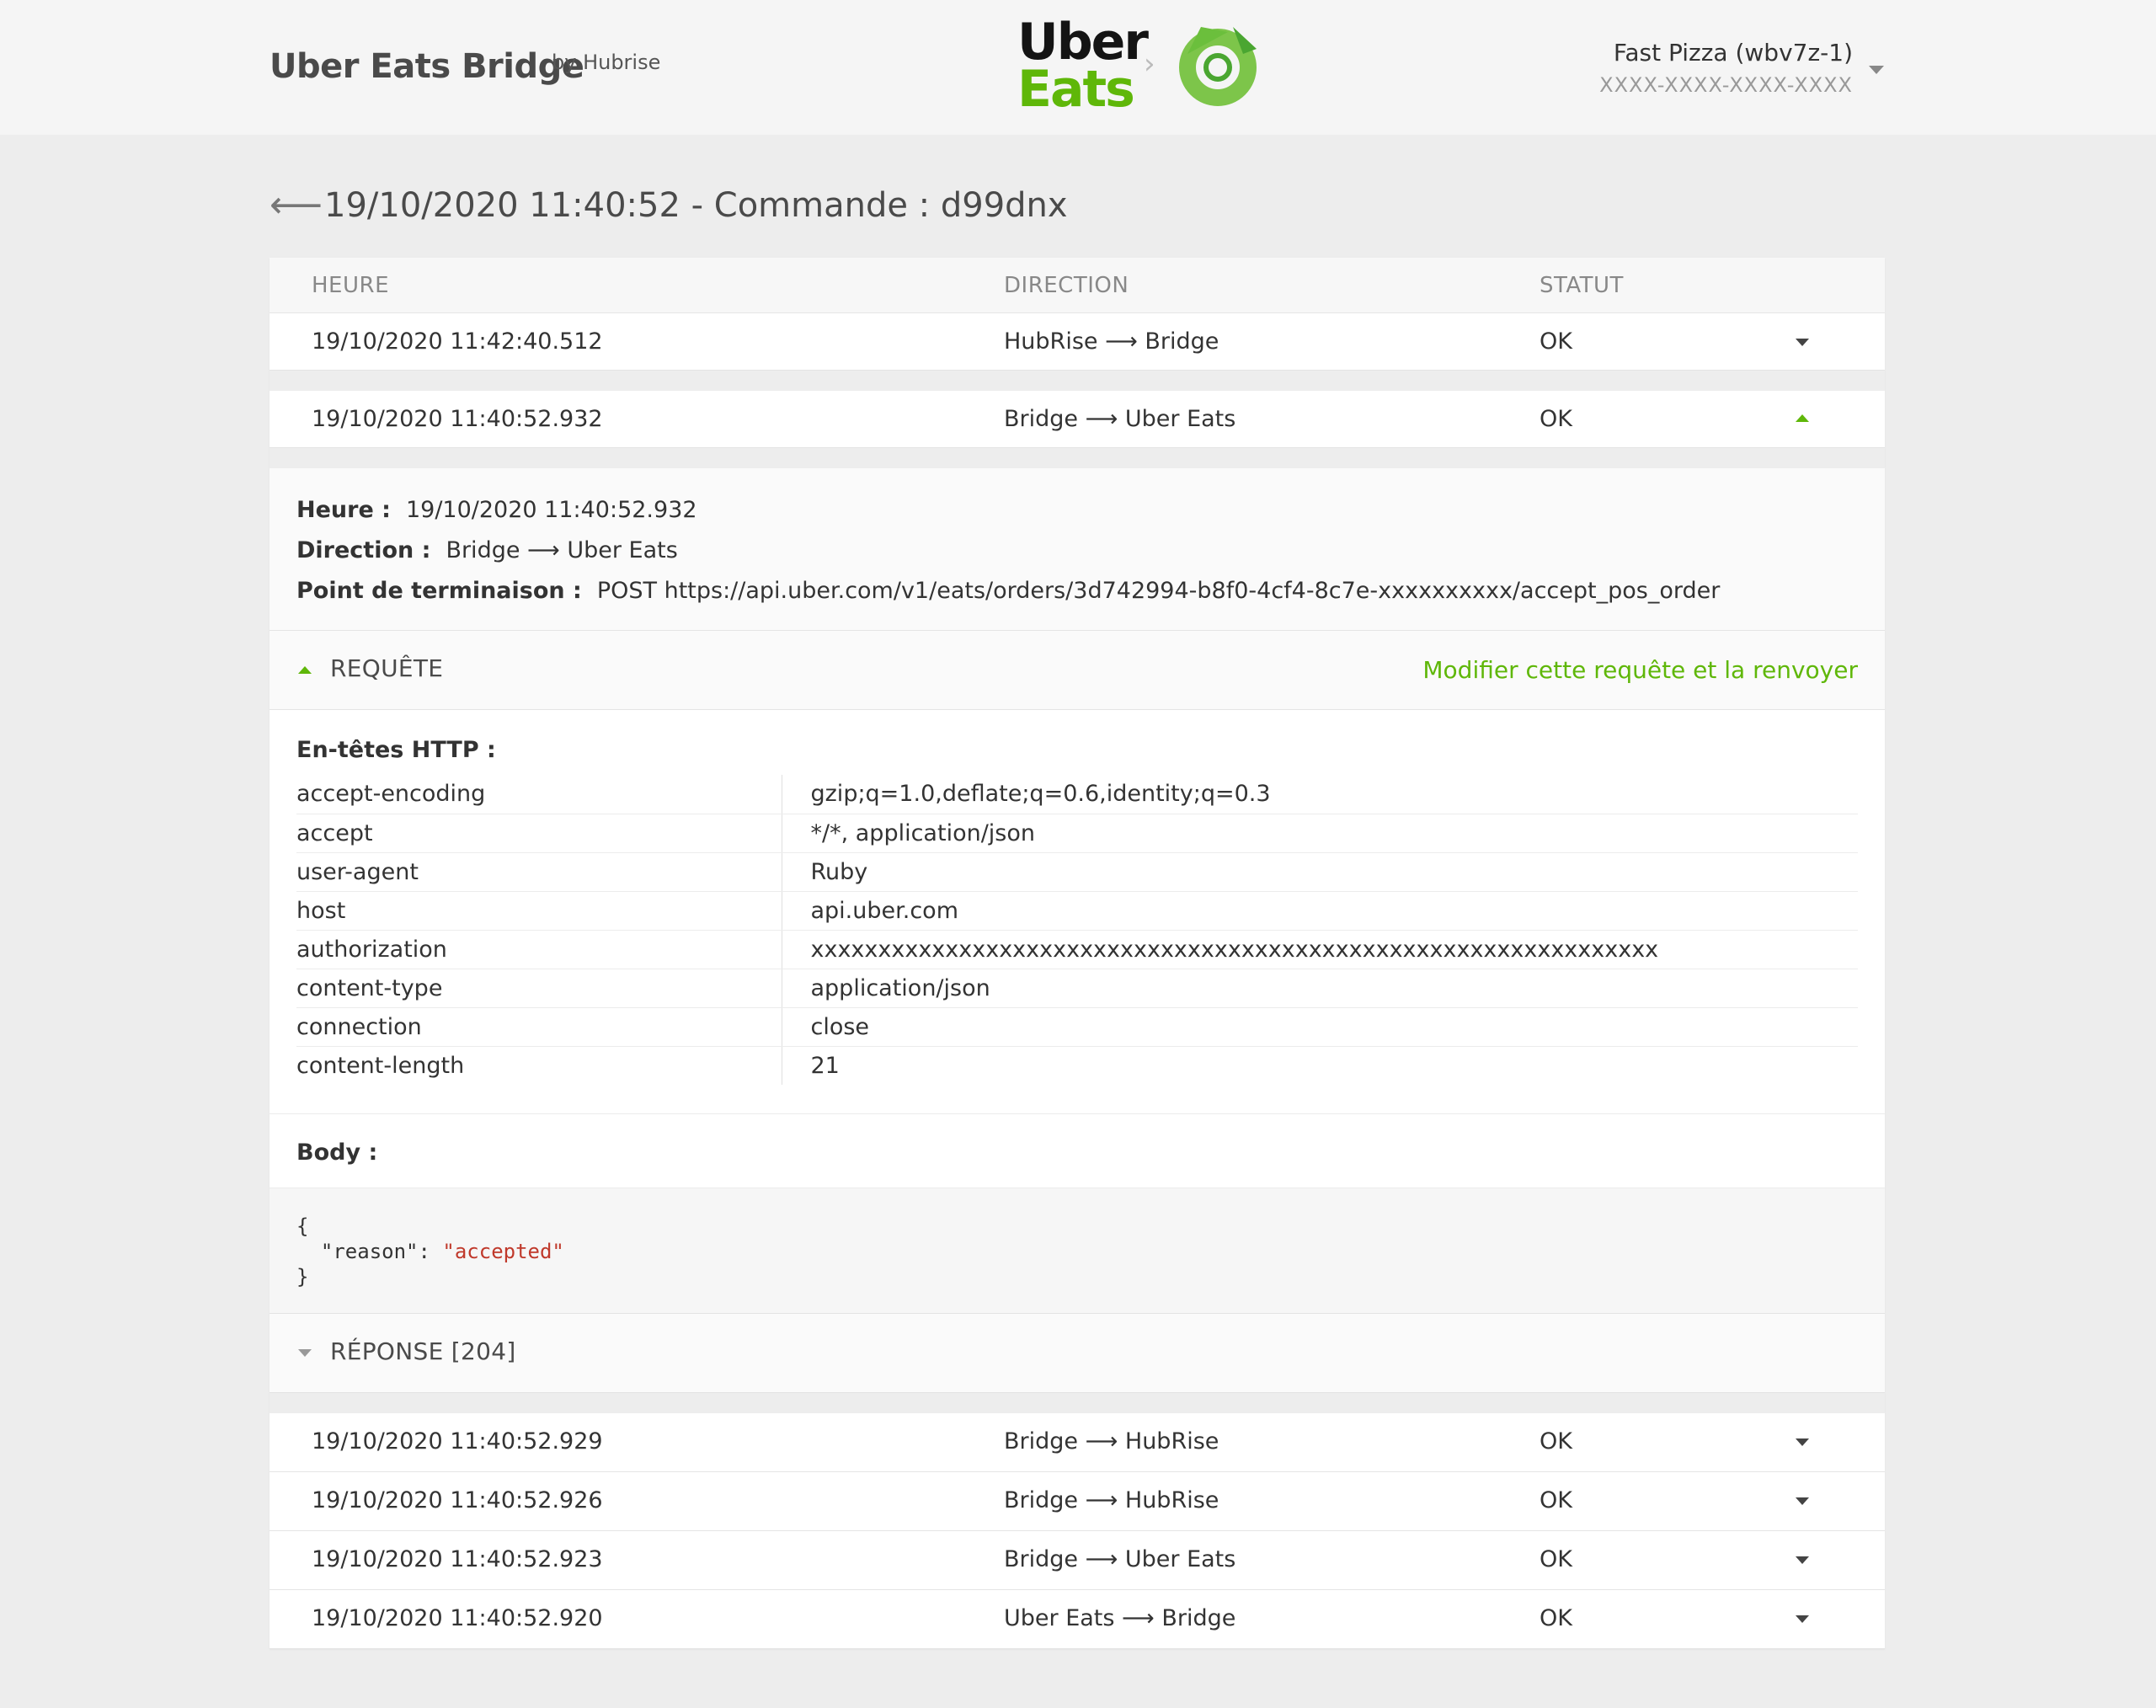  I want to click on detail-direction: Direction : Bridge ⟶ Uber Eats, so click(1077, 551).